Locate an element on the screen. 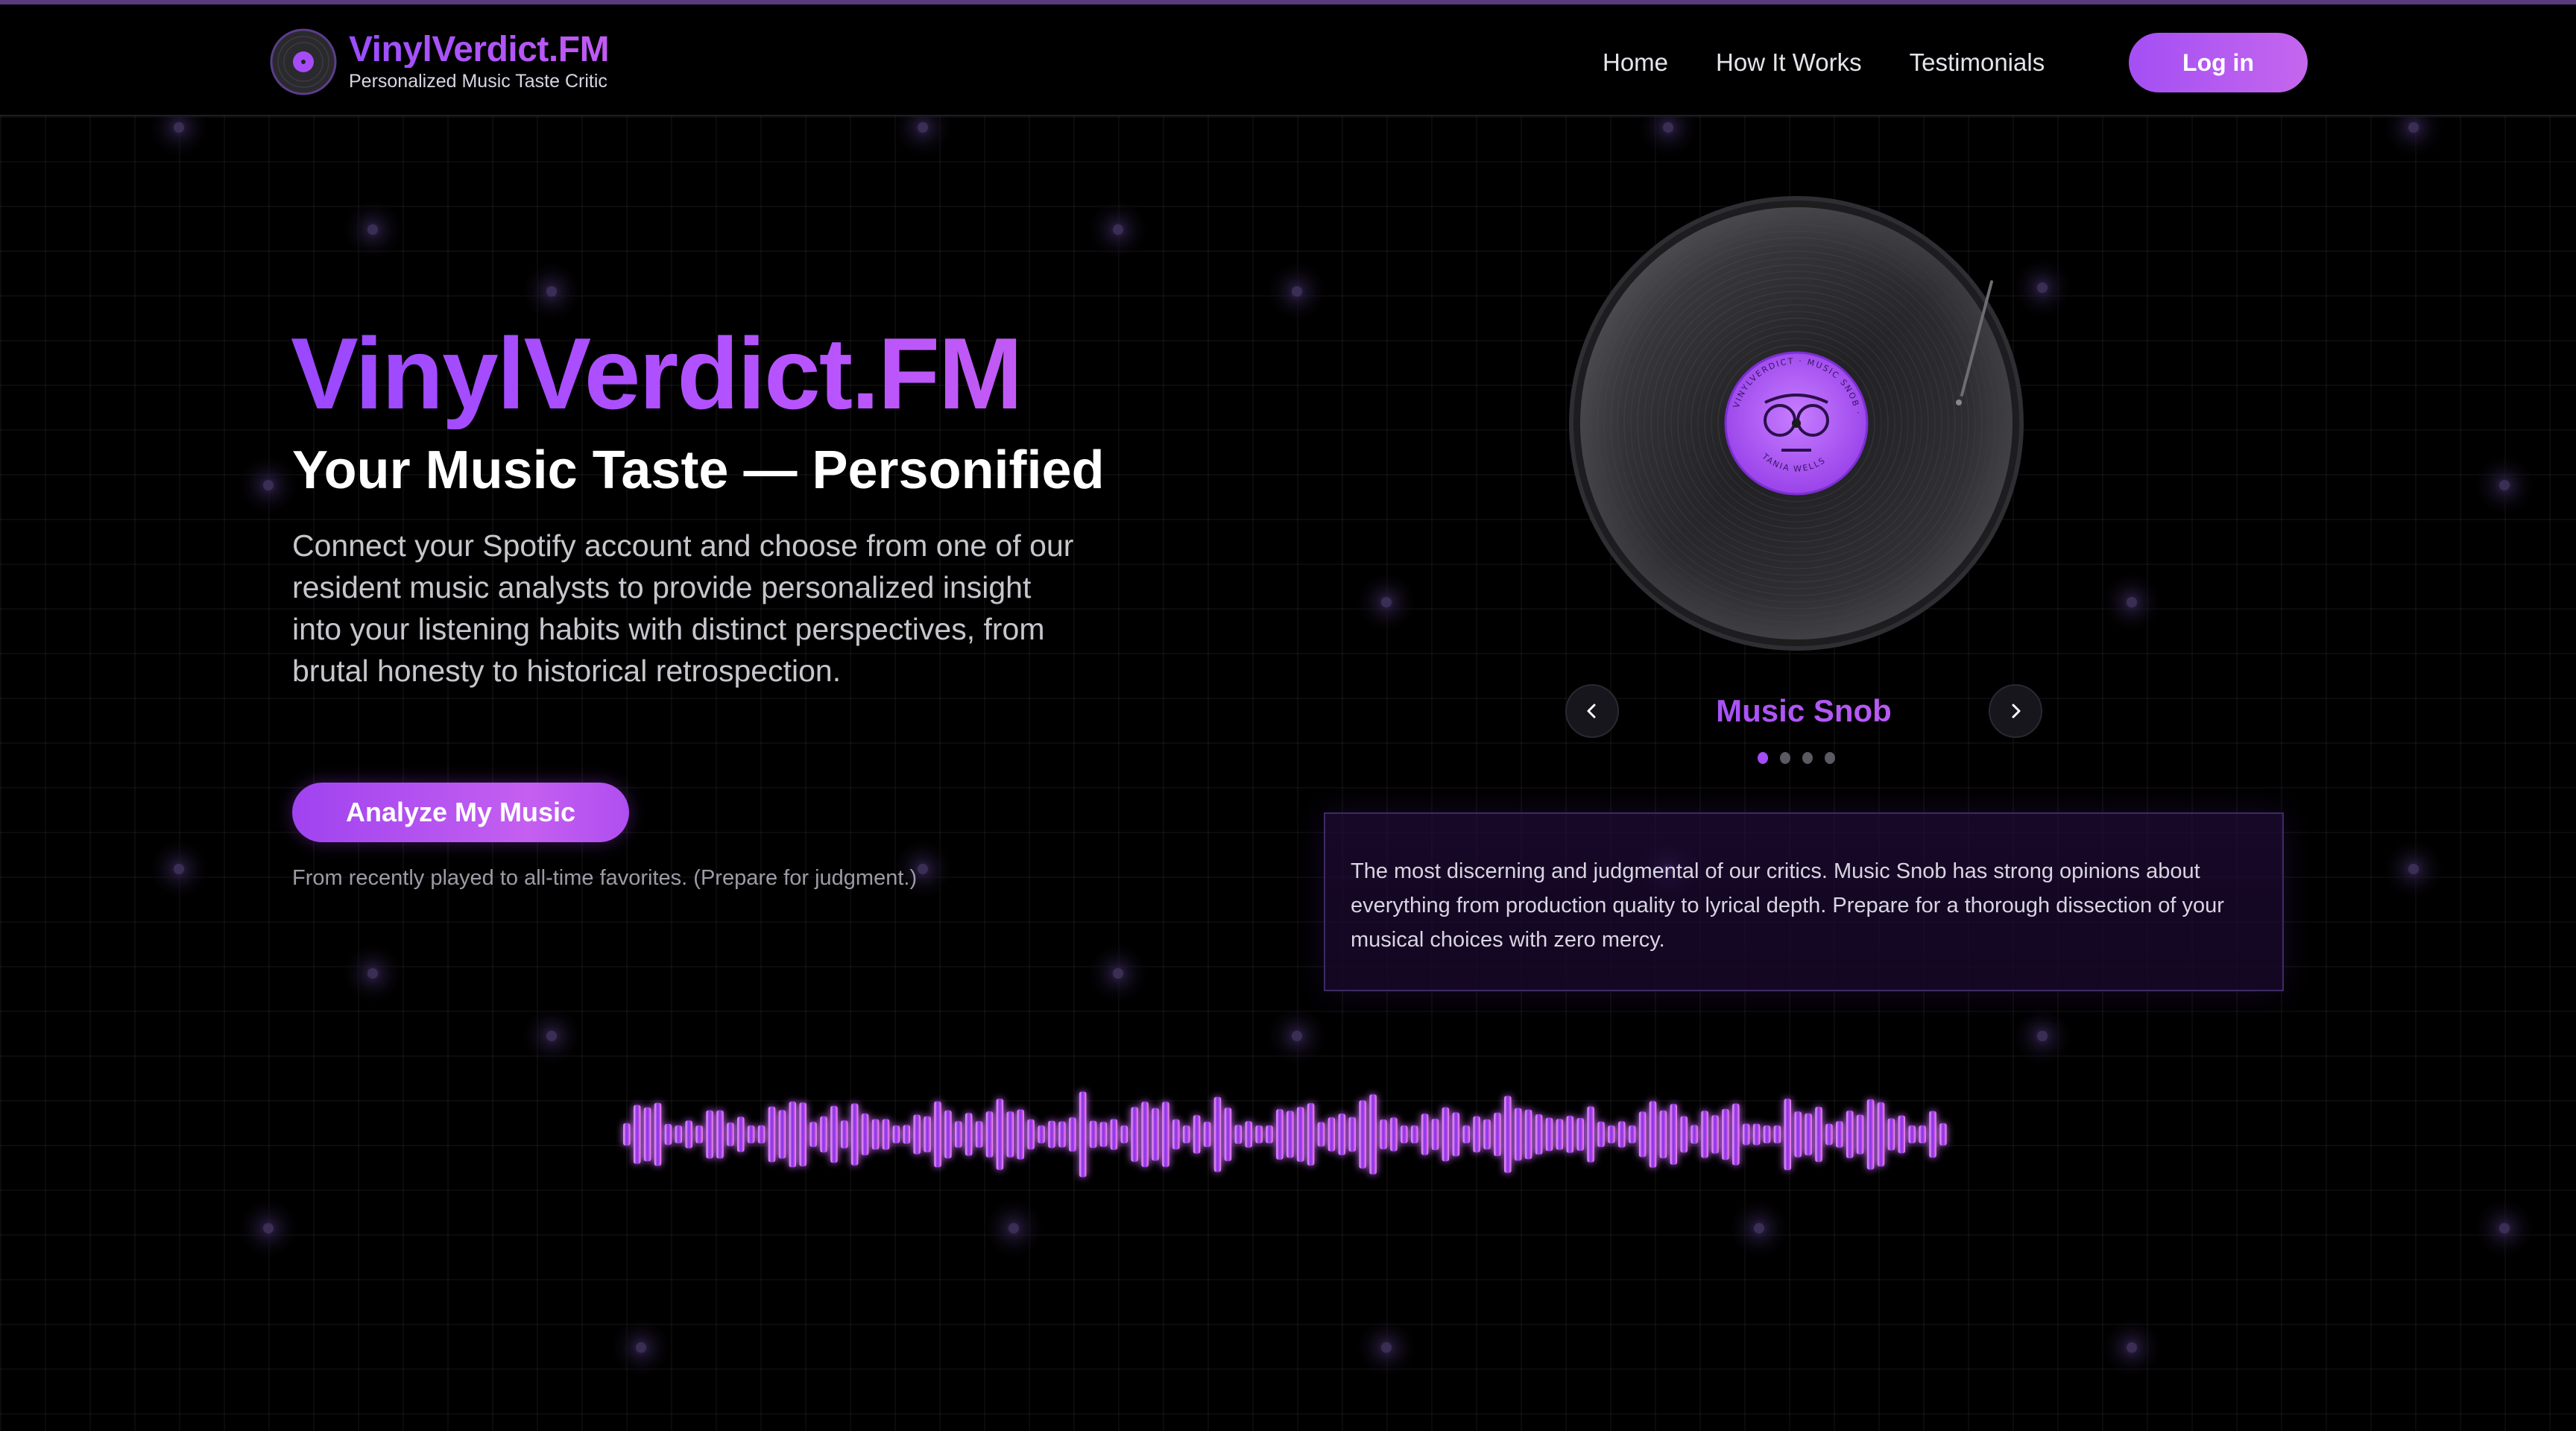 This screenshot has width=2576, height=1431. hero-subtitle: Your Music Taste — Personified is located at coordinates (698, 470).